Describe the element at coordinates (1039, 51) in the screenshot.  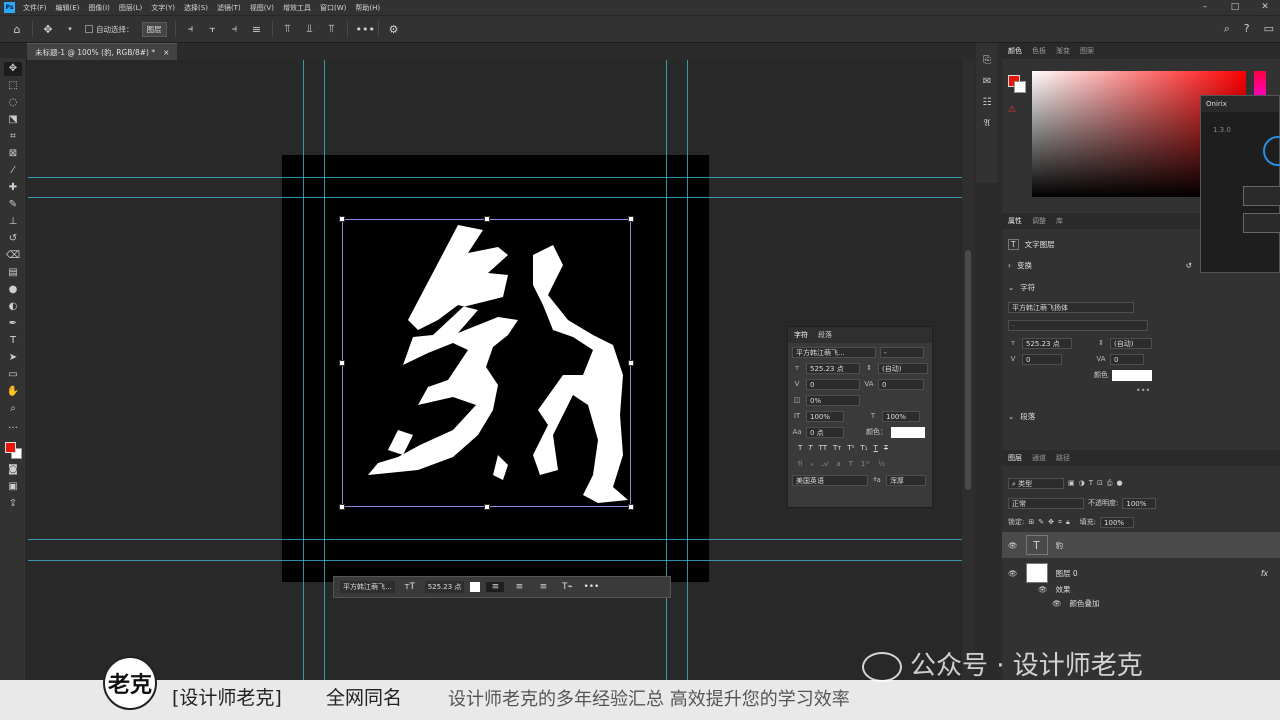
I see `tab-swatches: 色板` at that location.